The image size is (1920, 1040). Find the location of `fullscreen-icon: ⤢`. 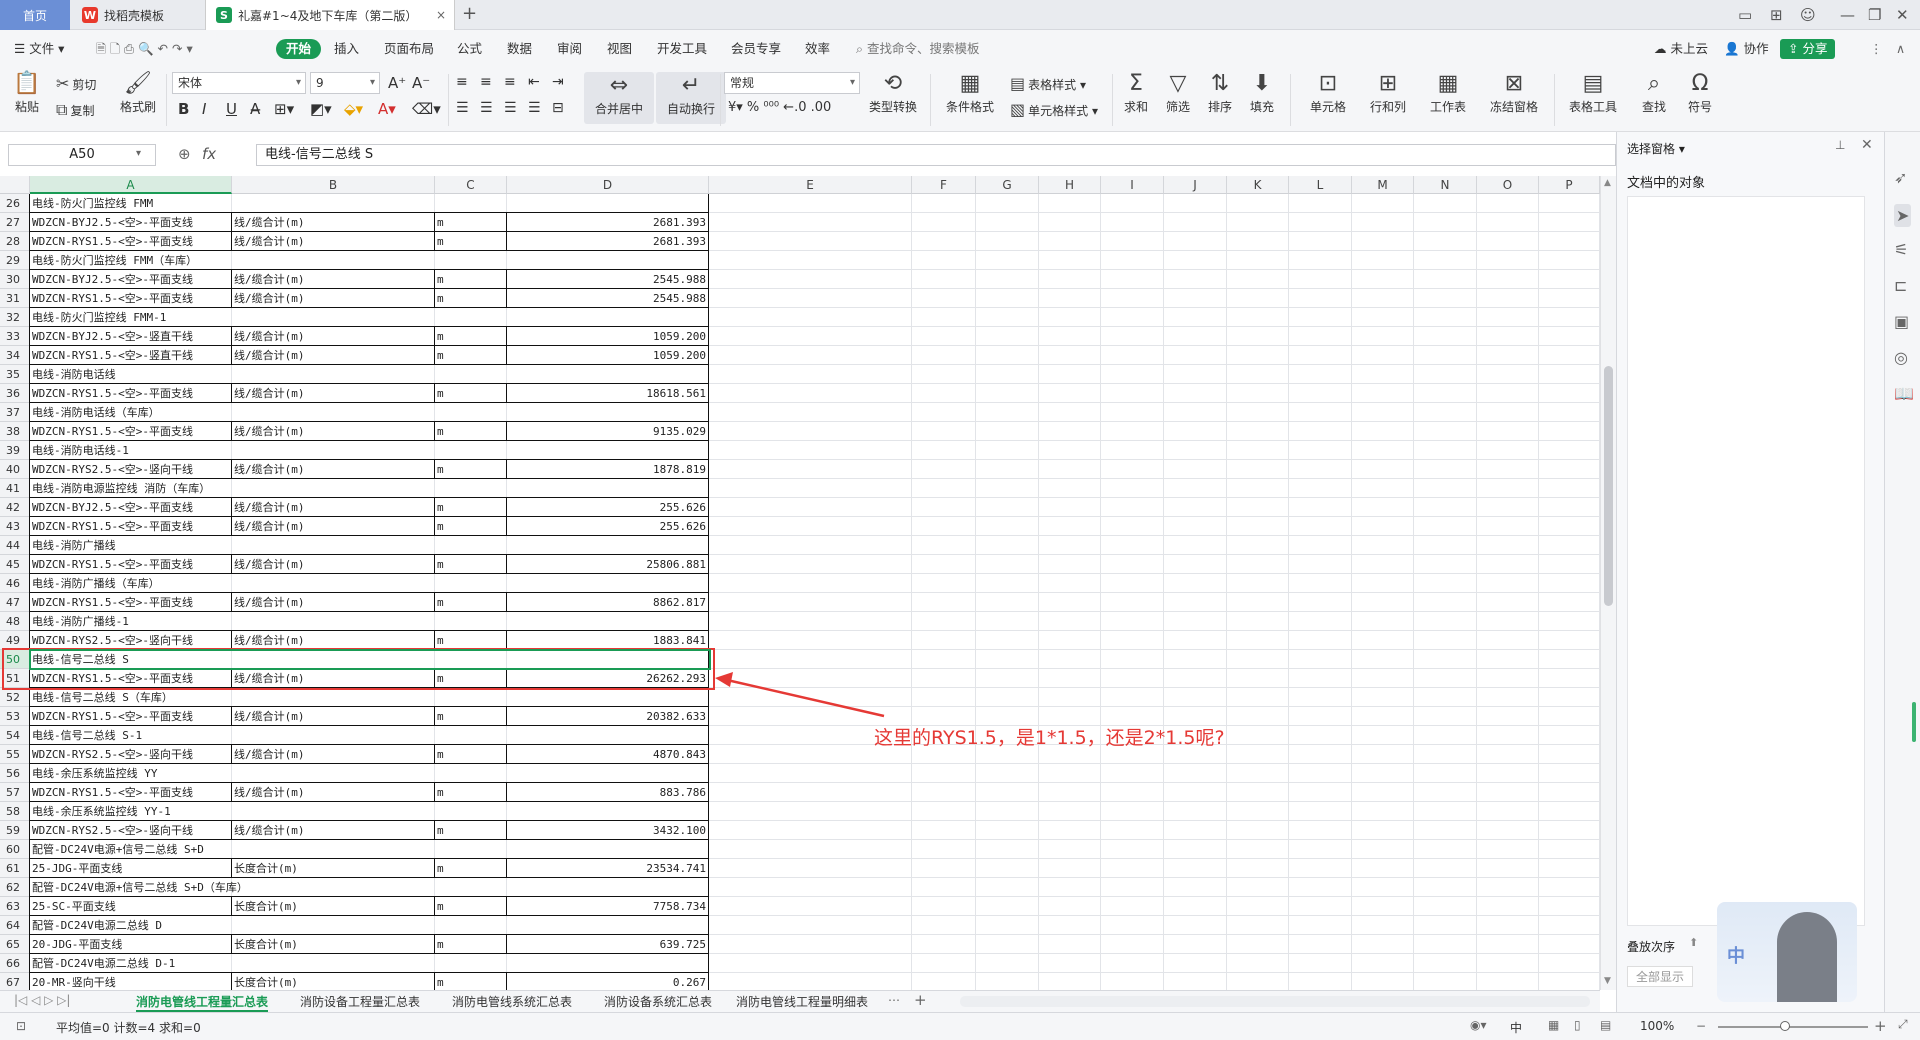

fullscreen-icon: ⤢ is located at coordinates (1903, 1024).